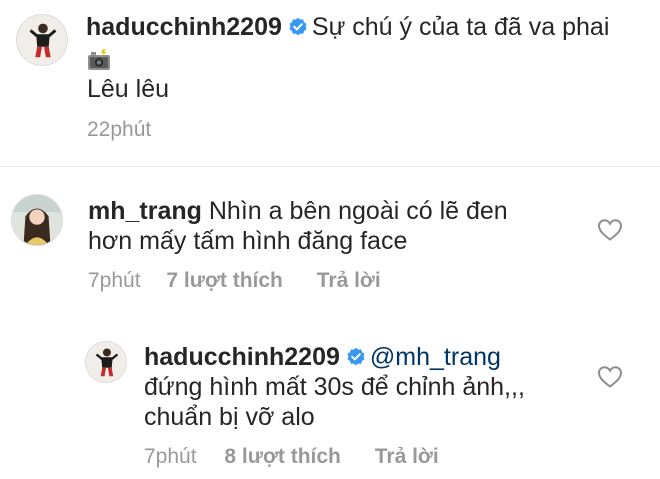 The width and height of the screenshot is (660, 479). I want to click on reply-text-line1: đứng hình mất 30s để chỉnh ảnh,,,, so click(334, 387).